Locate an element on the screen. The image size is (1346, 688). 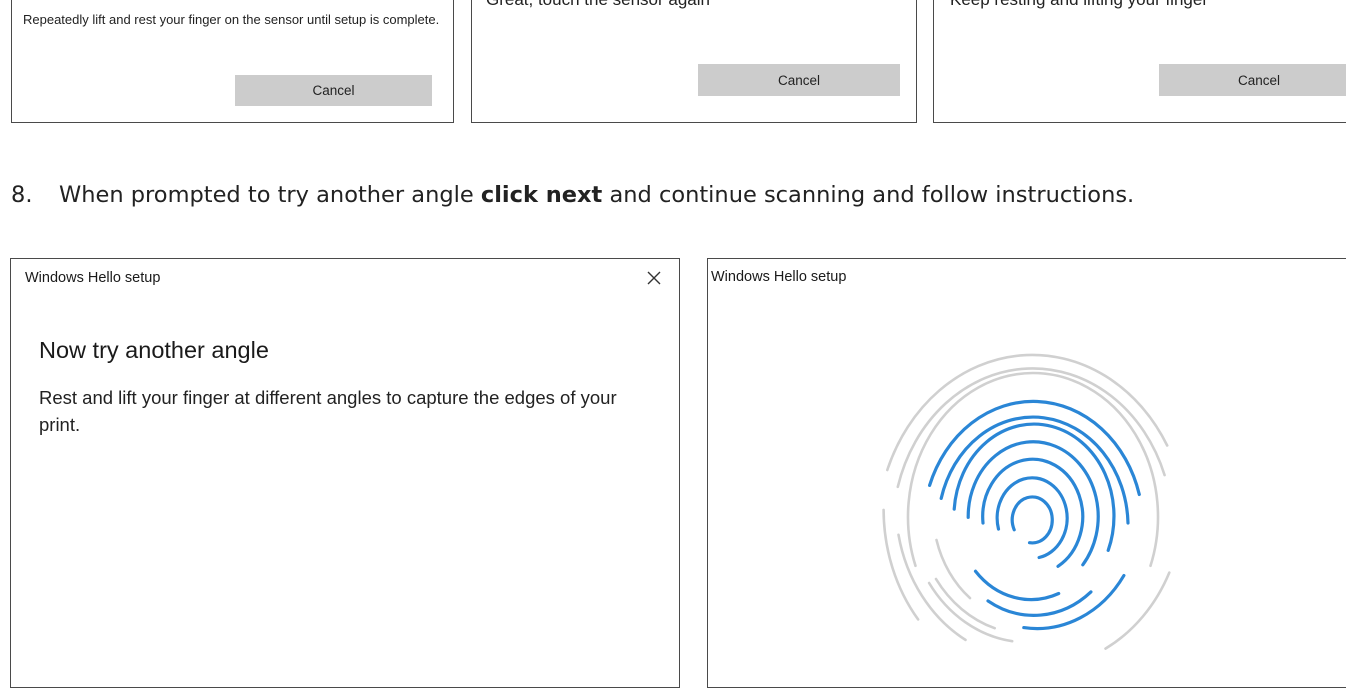
close-icon is located at coordinates (654, 278).